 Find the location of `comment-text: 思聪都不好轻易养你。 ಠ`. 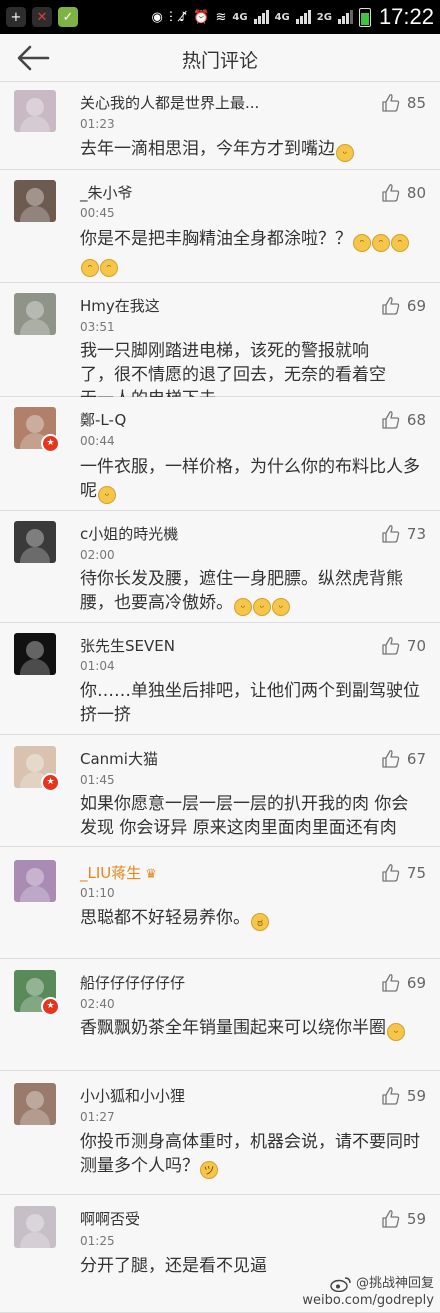

comment-text: 思聪都不好轻易养你。 ಠ is located at coordinates (250, 918).